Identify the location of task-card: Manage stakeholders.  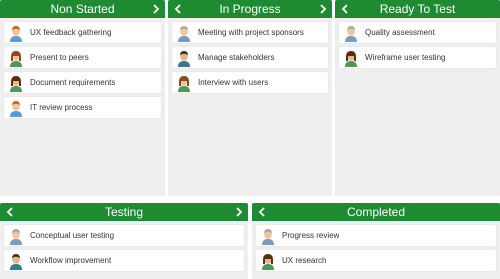
(250, 57).